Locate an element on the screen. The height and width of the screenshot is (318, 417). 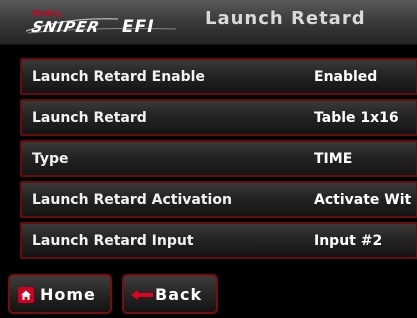
back-arrow-icon is located at coordinates (142, 295).